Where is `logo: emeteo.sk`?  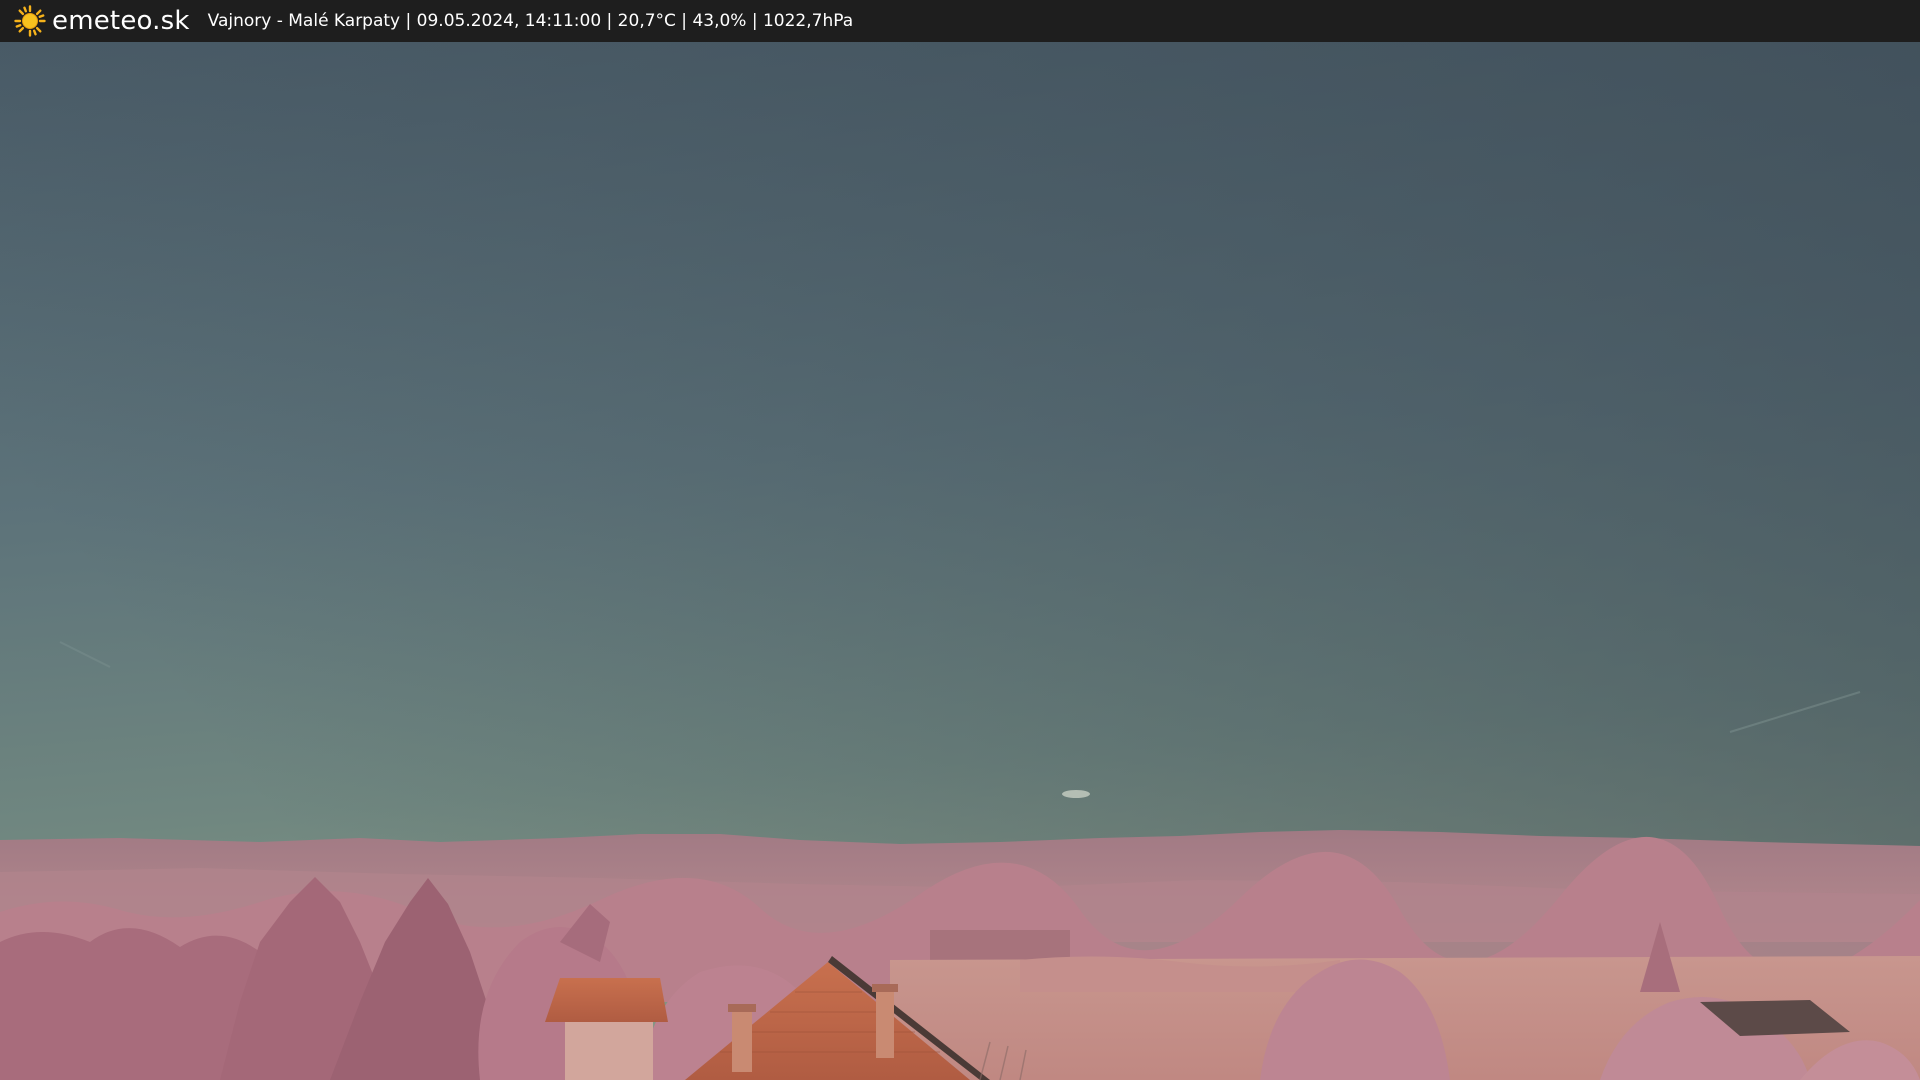
logo: emeteo.sk is located at coordinates (102, 21).